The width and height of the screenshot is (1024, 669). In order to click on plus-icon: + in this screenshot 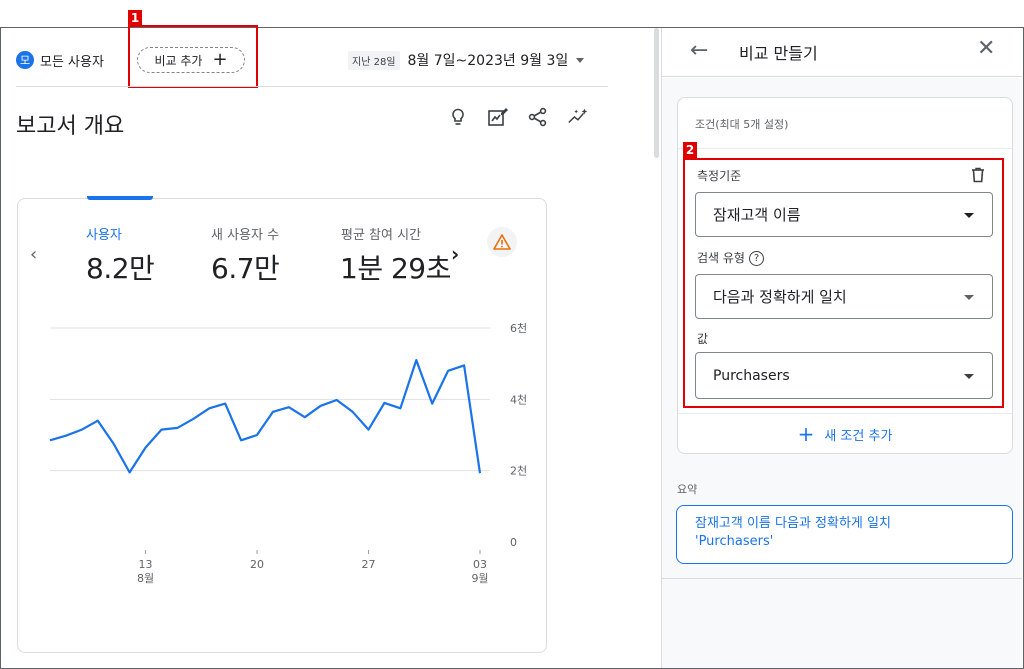, I will do `click(806, 434)`.